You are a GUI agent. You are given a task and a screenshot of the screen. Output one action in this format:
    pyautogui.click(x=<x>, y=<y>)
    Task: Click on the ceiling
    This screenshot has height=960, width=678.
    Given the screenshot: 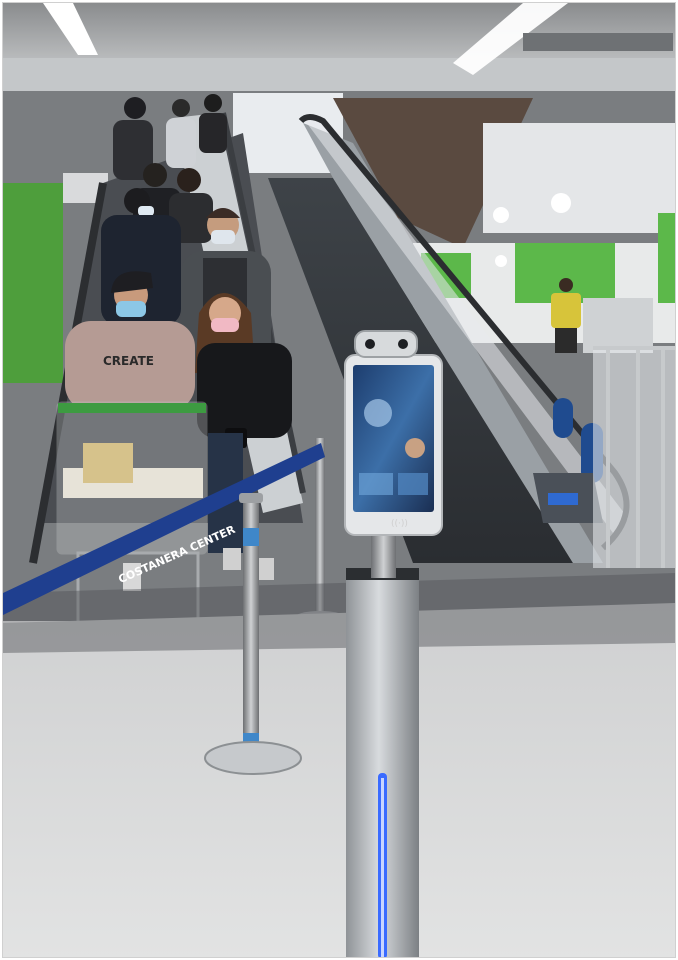 What is the action you would take?
    pyautogui.click(x=339, y=48)
    